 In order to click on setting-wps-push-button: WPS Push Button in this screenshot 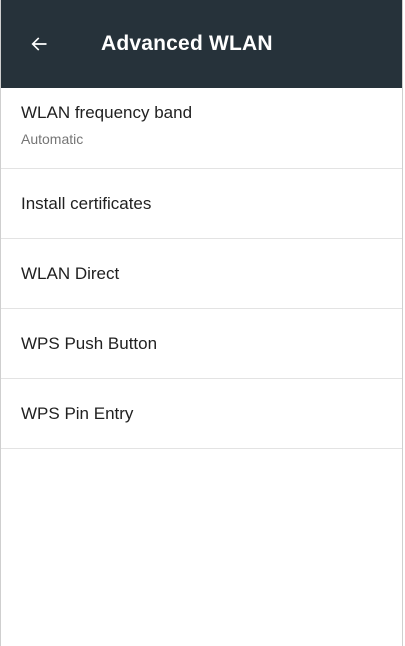, I will do `click(201, 344)`.